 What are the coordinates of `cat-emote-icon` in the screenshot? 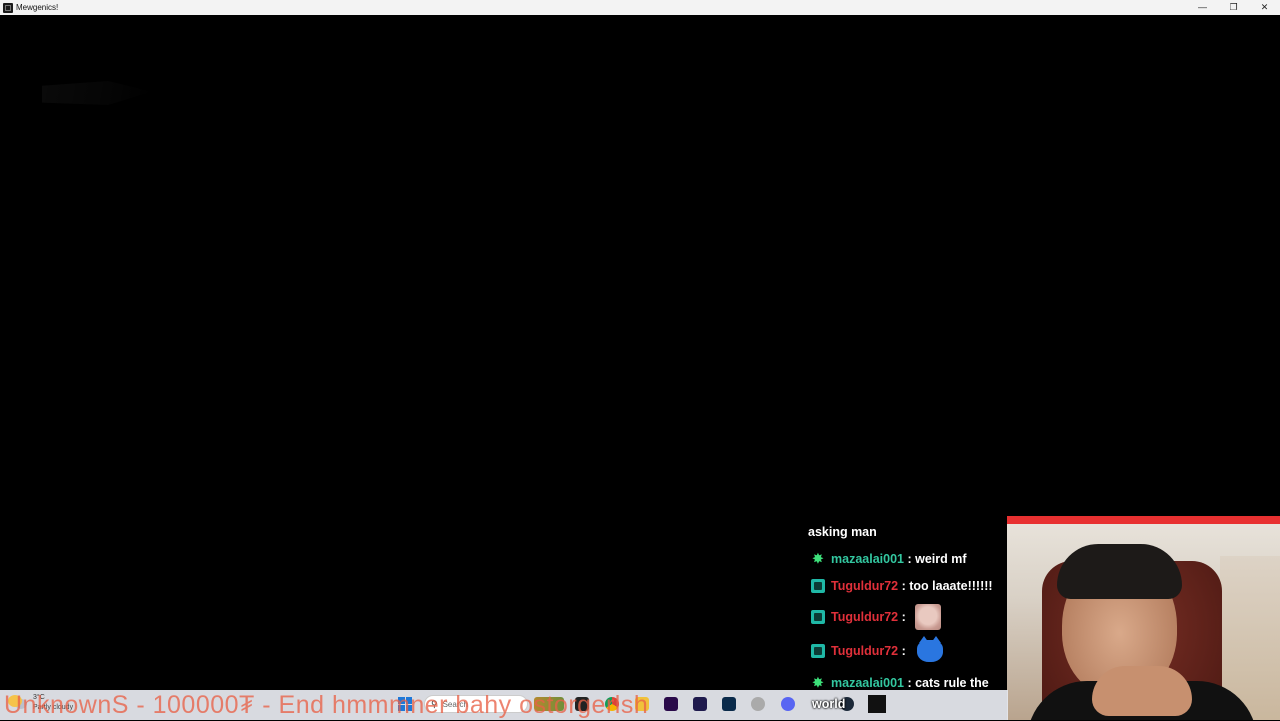 It's located at (930, 649).